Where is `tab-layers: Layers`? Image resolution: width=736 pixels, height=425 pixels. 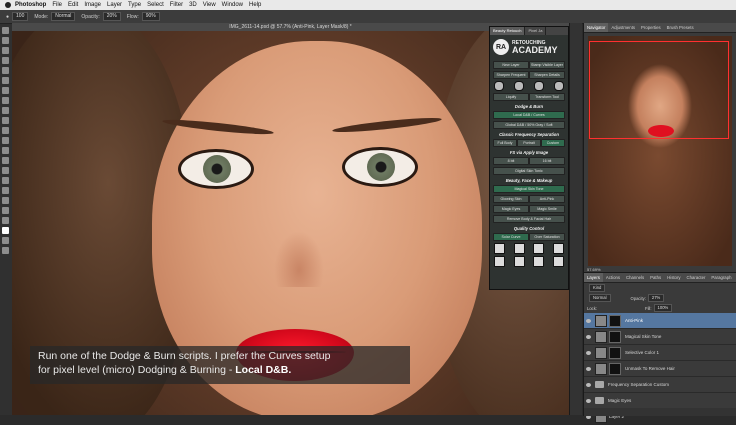
tab-layers: Layers is located at coordinates (593, 277).